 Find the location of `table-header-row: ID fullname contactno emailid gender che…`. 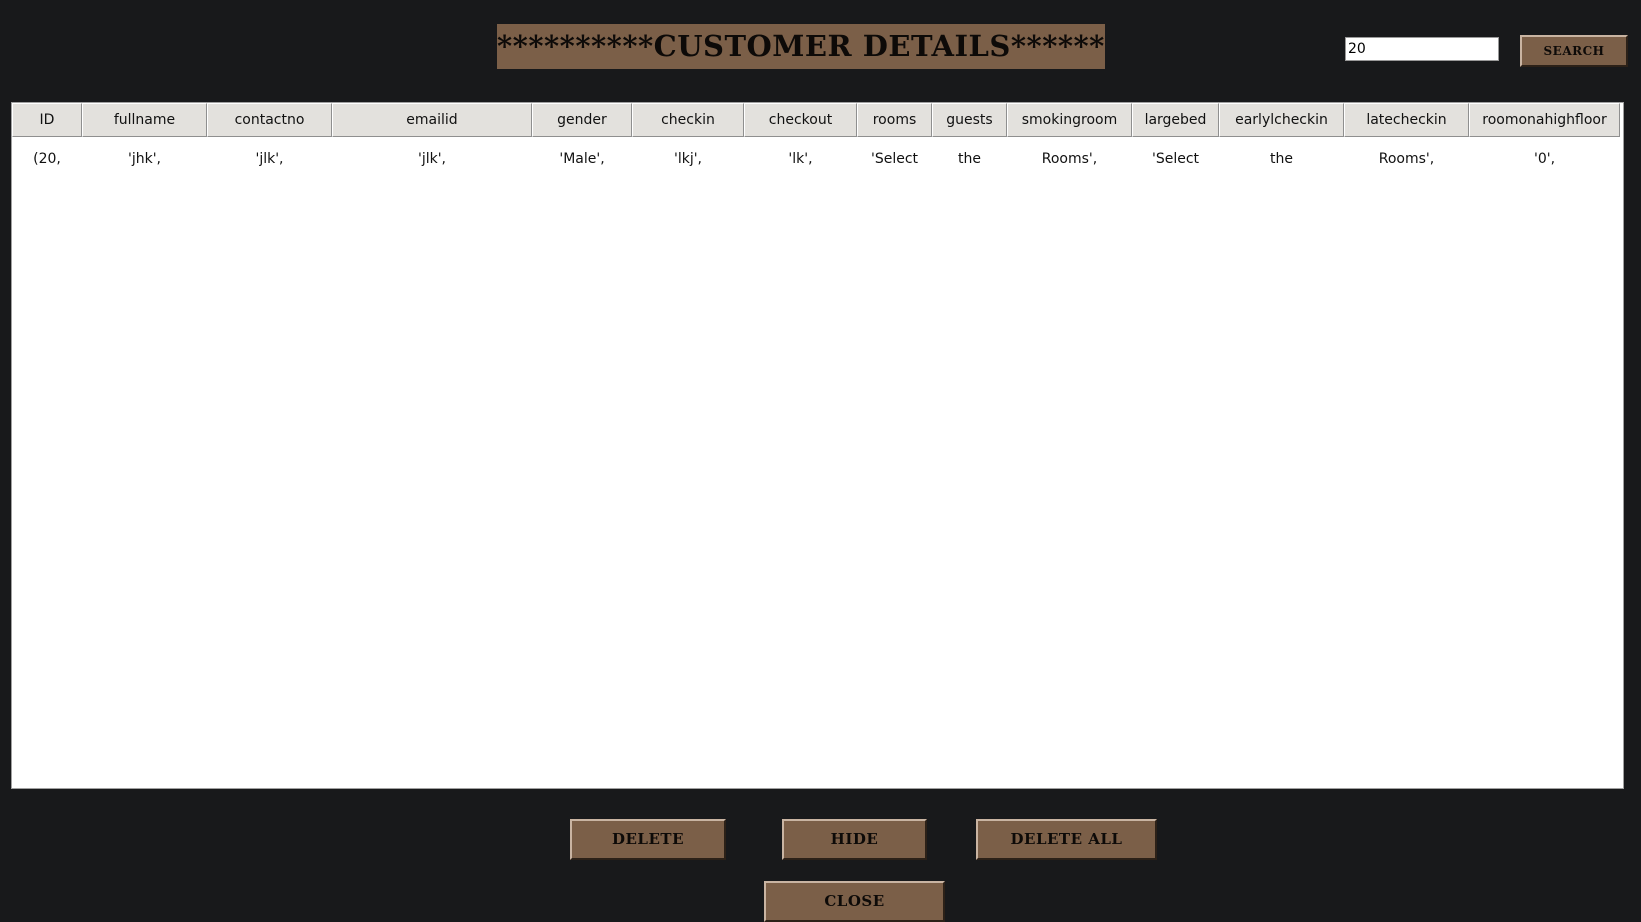

table-header-row: ID fullname contactno emailid gender che… is located at coordinates (817, 120).